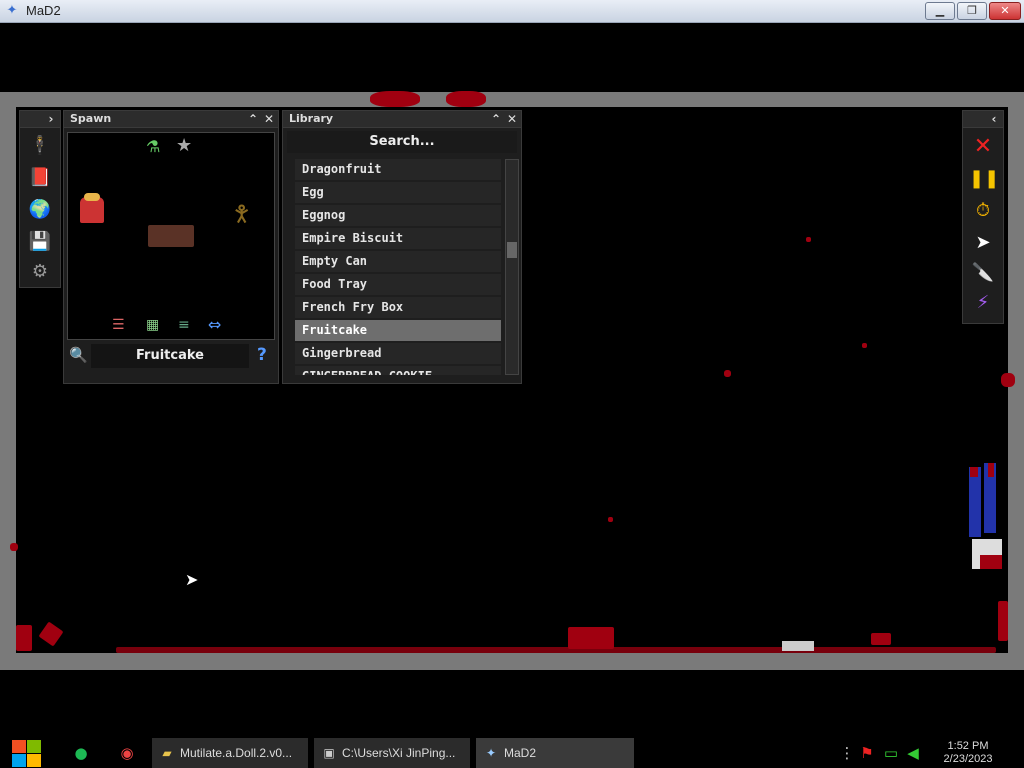 This screenshot has width=1024, height=768. I want to click on knife-icon: 🔪, so click(983, 273).